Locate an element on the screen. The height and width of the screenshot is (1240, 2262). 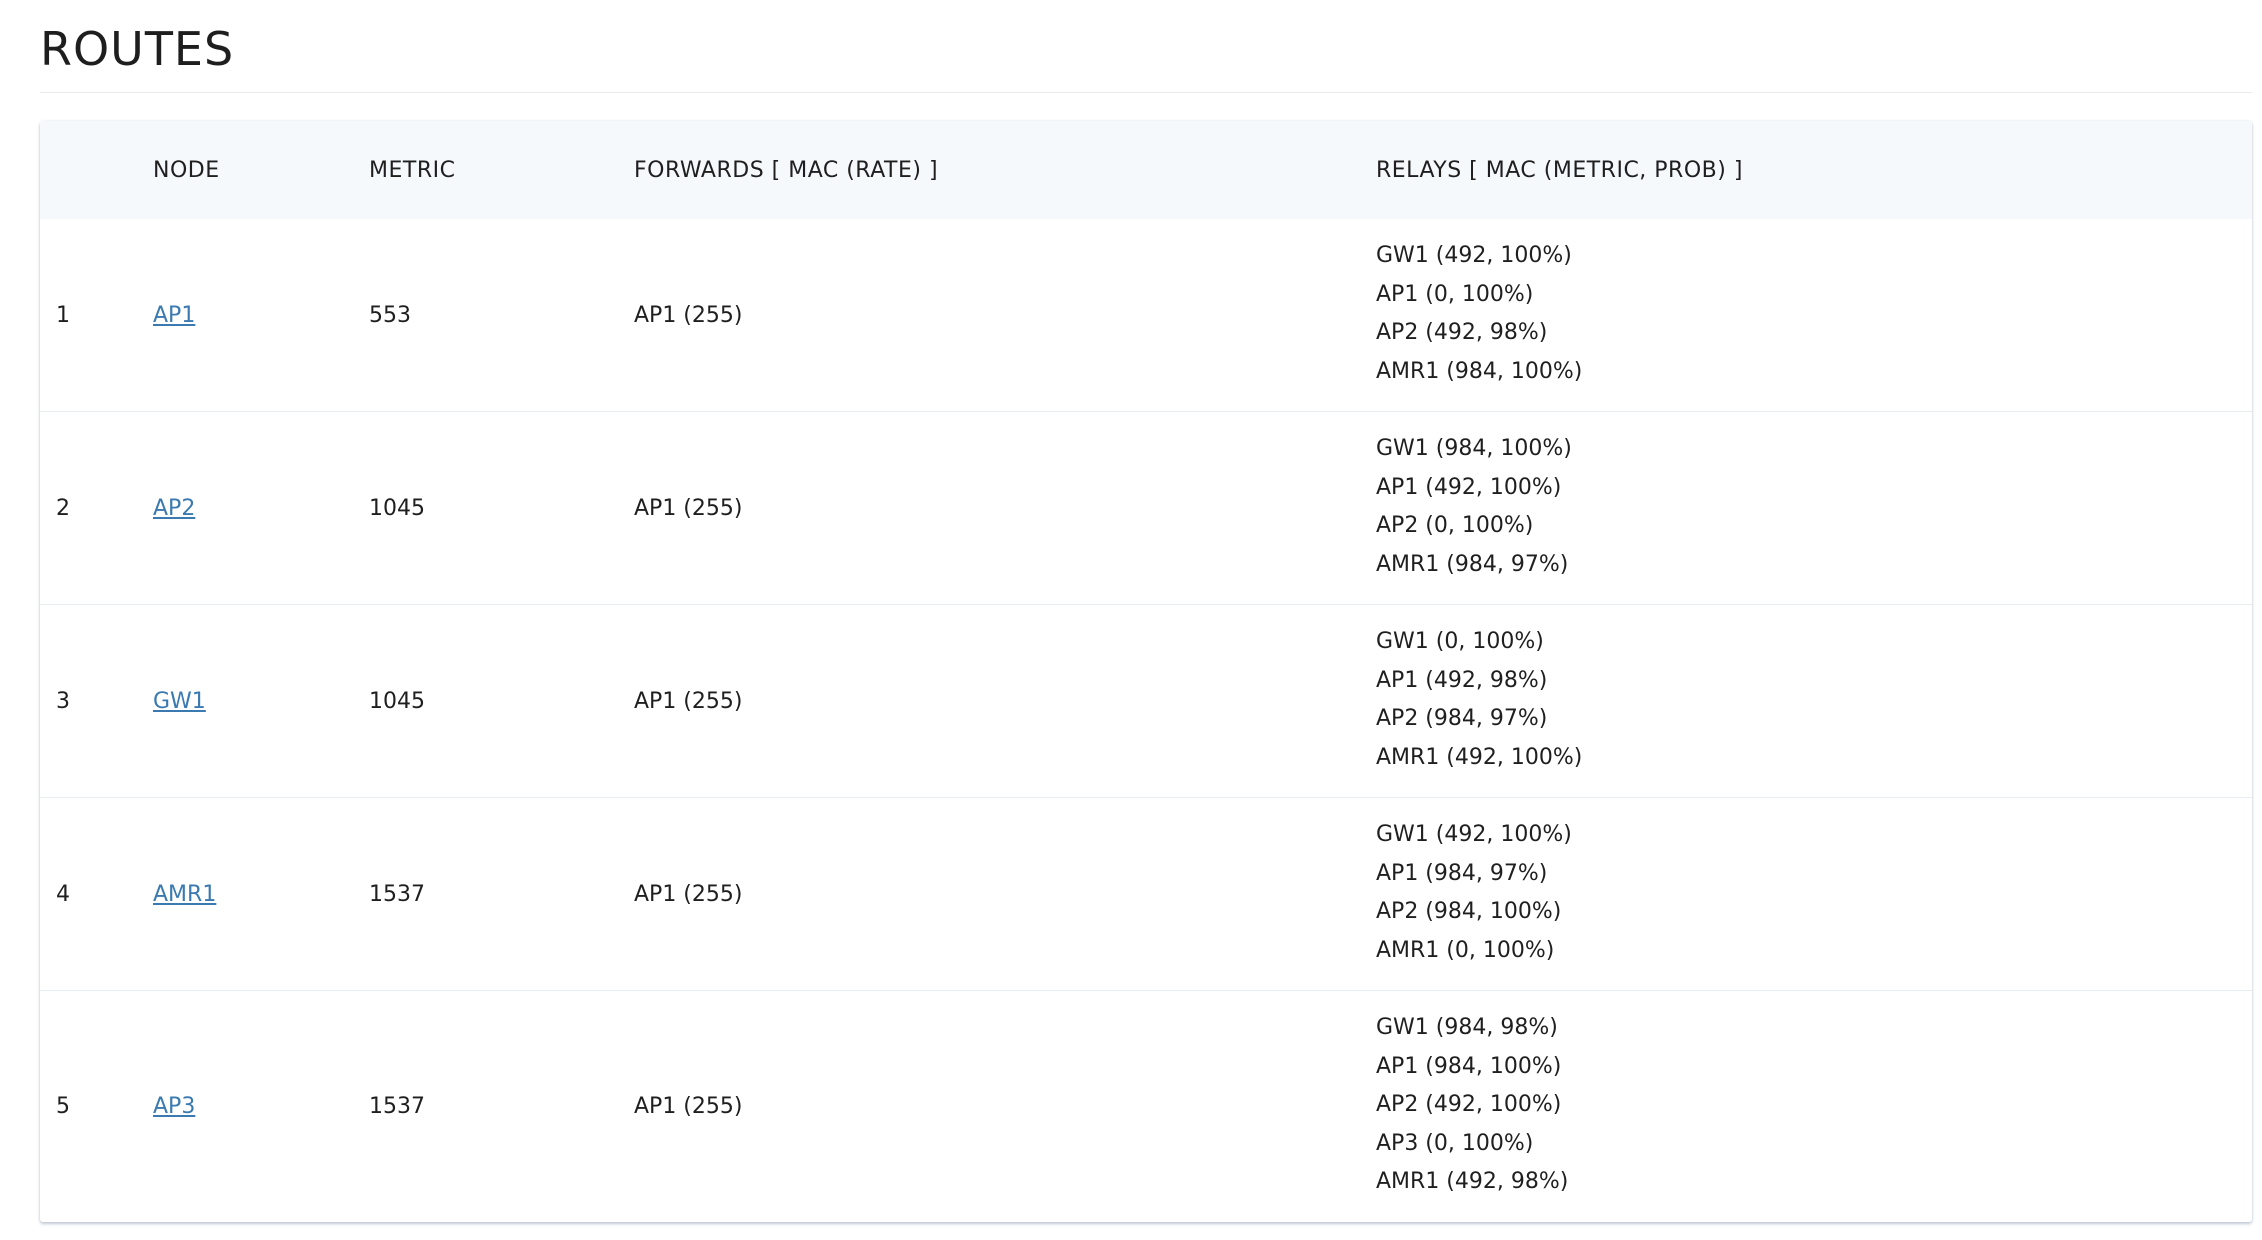
node-link: AP1 is located at coordinates (174, 315).